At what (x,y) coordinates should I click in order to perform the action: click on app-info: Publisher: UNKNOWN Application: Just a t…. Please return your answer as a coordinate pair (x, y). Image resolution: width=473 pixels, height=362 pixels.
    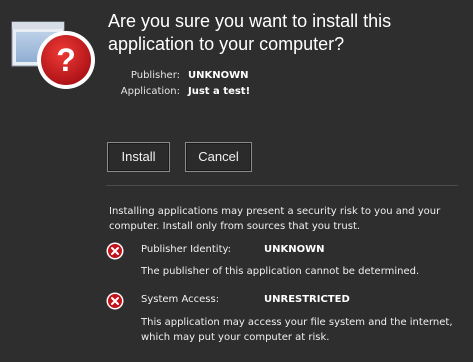
    Looking at the image, I should click on (178, 84).